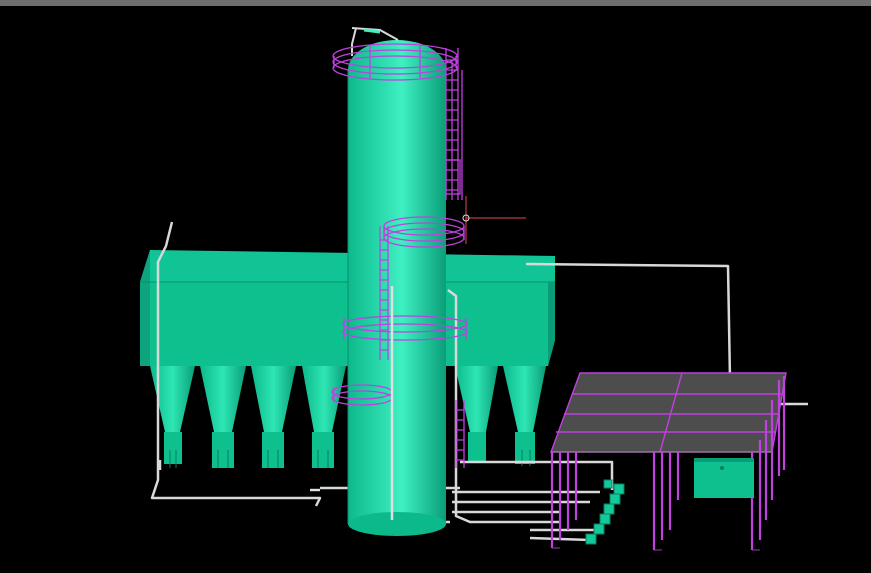  Describe the element at coordinates (494, 220) in the screenshot. I see `crosshair-cursor-icon` at that location.